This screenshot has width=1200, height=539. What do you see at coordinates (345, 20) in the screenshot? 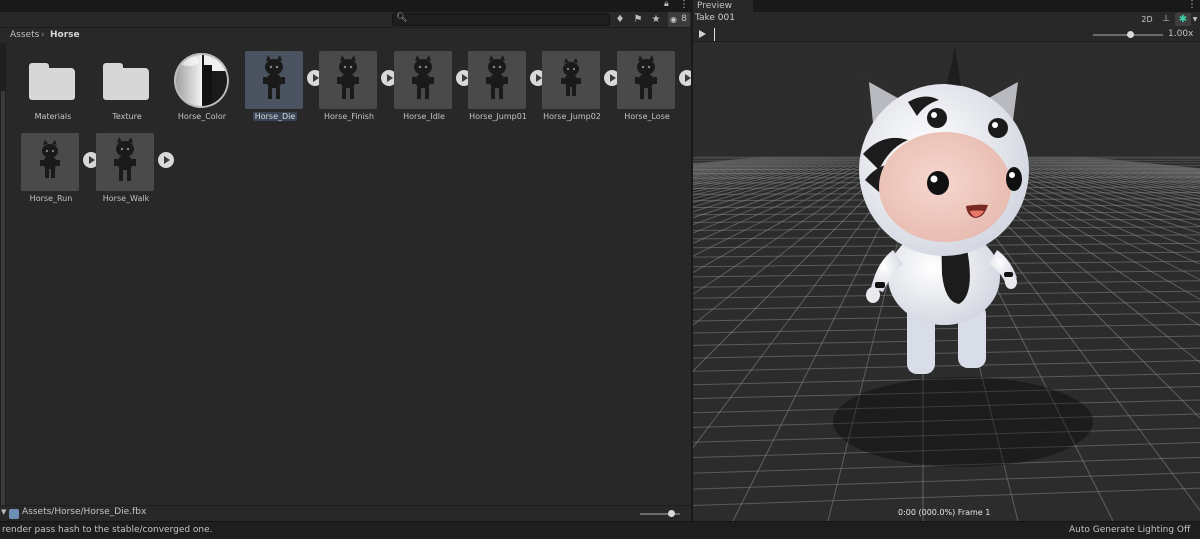
I see `project-toolbar: 🔍︎ ♦ ⚑ ★ ◉ 8` at bounding box center [345, 20].